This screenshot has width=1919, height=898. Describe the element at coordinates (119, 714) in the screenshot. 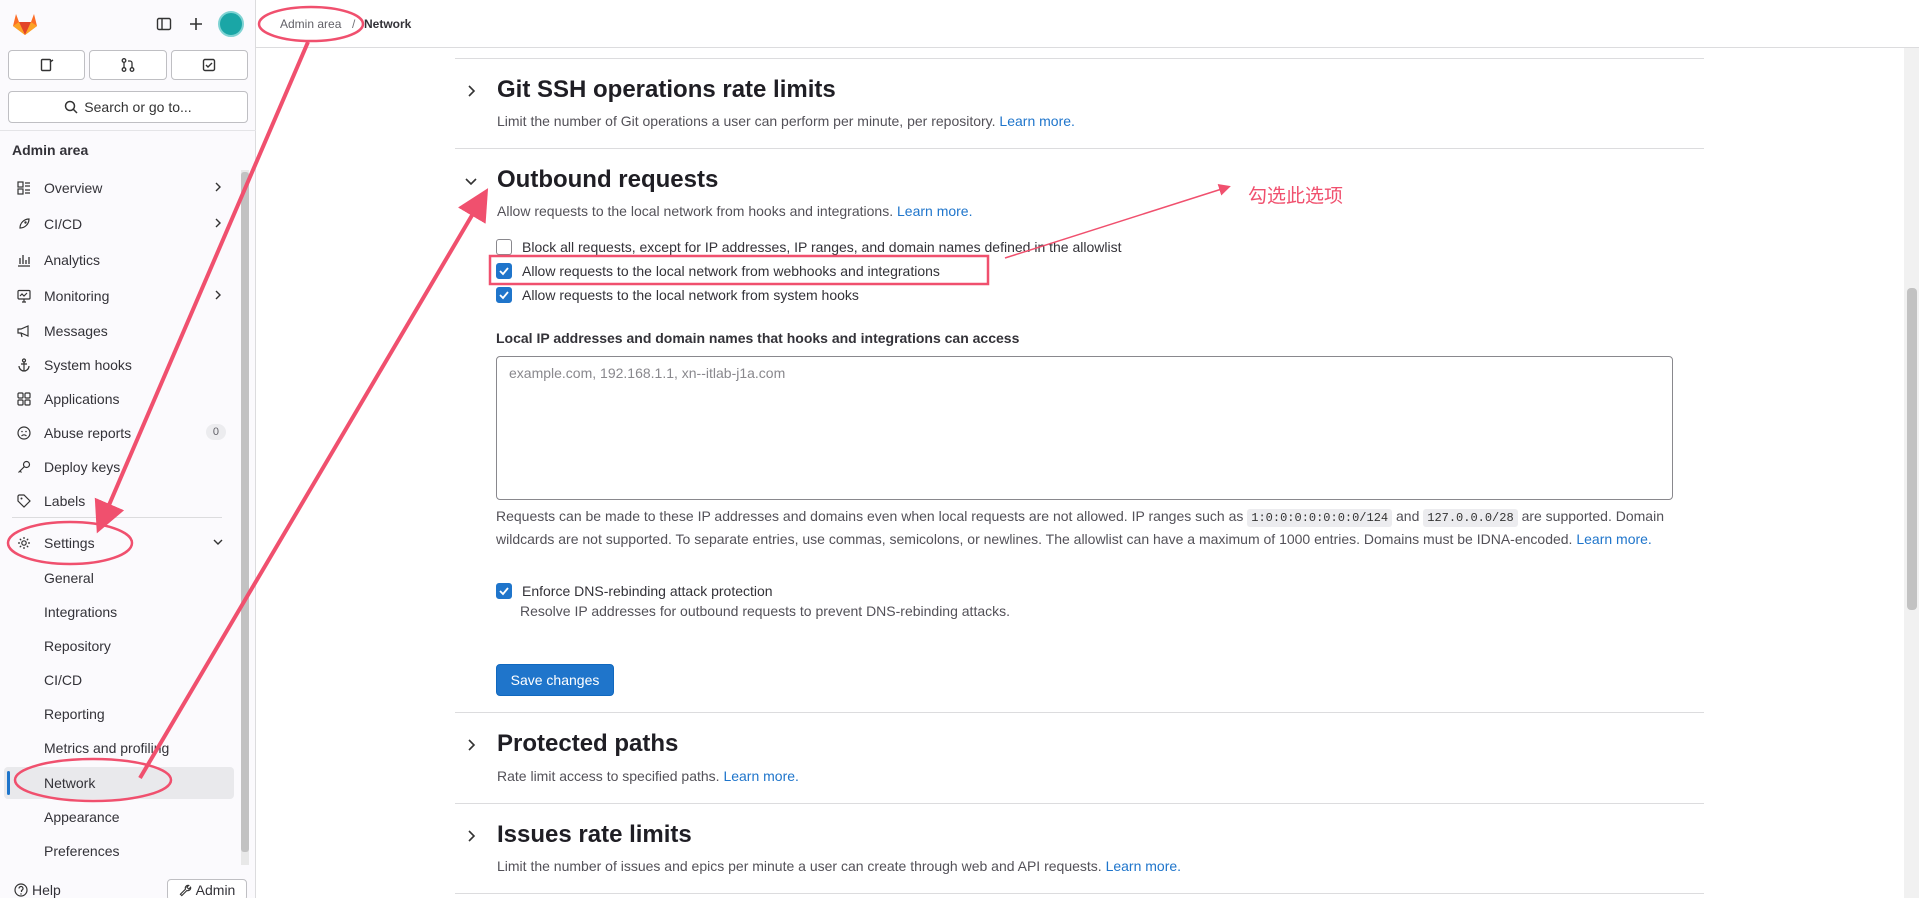

I see `settings-item-reporting: Reporting` at that location.